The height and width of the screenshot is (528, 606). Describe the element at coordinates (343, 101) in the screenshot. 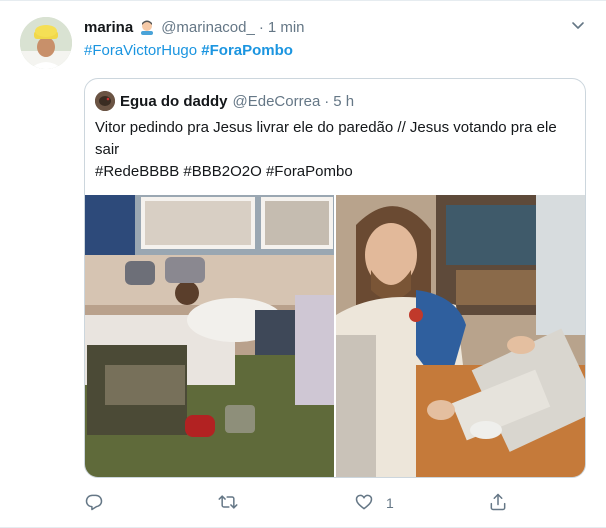

I see `quoted-timestamp: 5 h` at that location.